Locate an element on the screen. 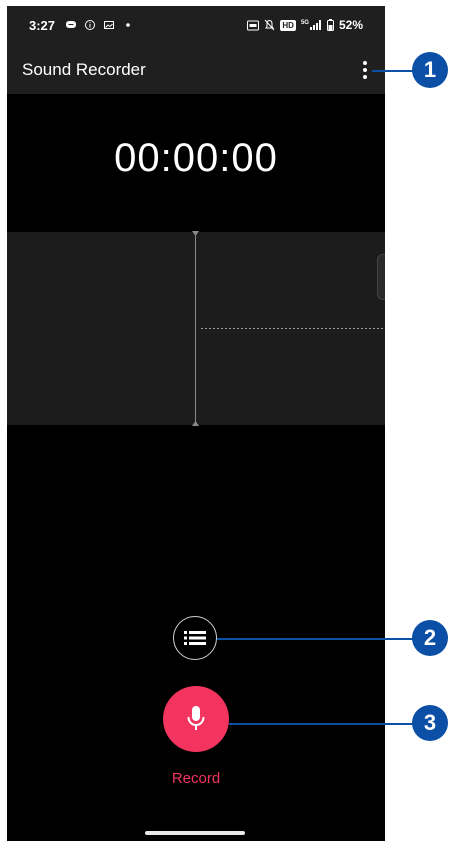 The height and width of the screenshot is (841, 451). list-icon is located at coordinates (195, 638).